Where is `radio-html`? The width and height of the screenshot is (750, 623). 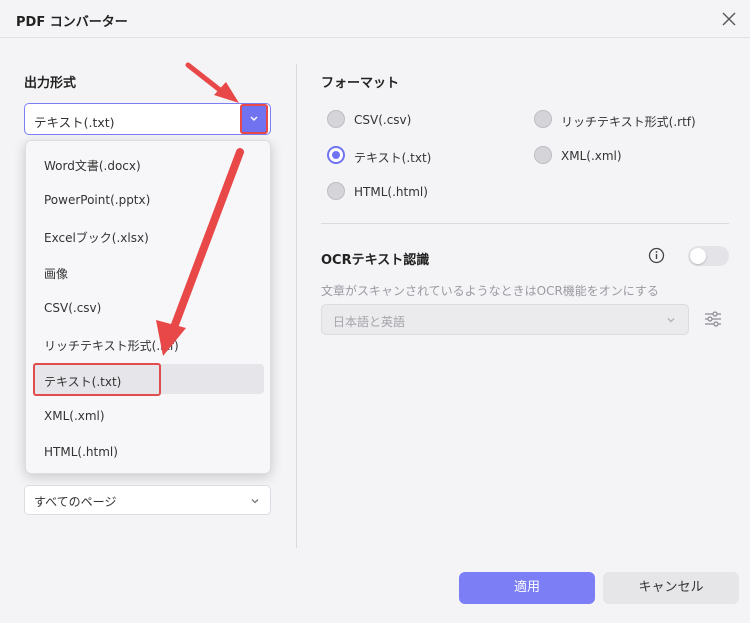
radio-html is located at coordinates (336, 191).